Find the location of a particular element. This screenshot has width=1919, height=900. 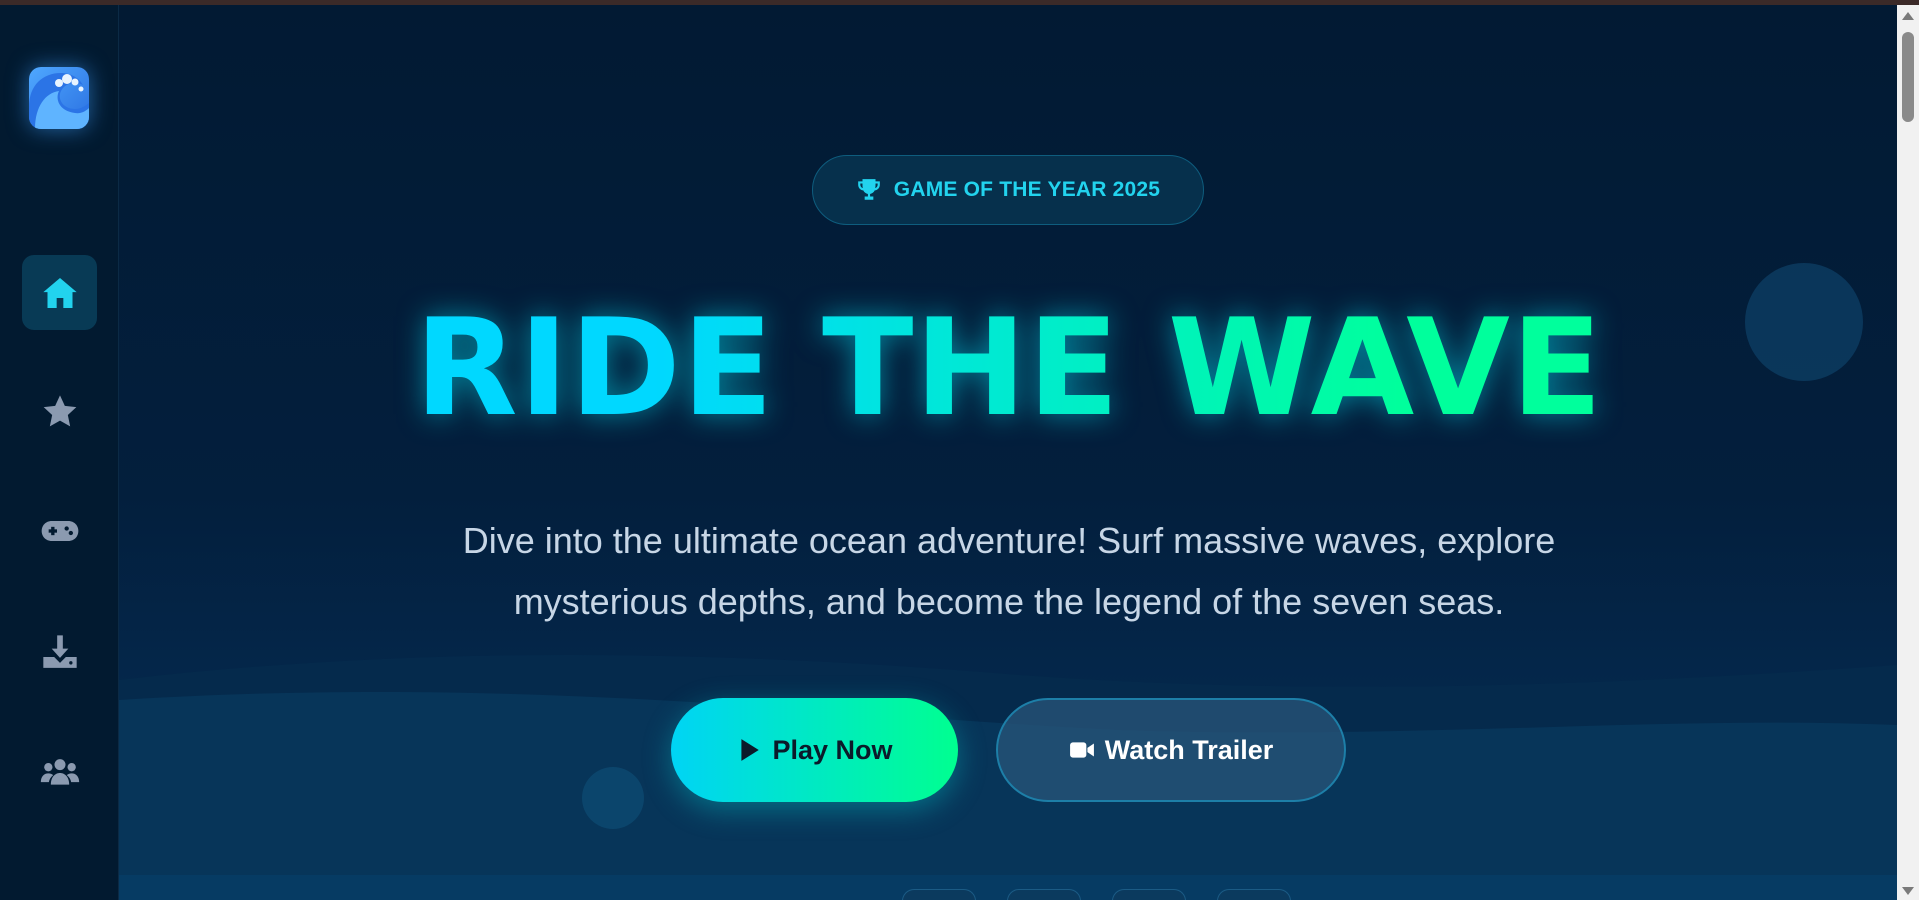

sidebar-item-favorites is located at coordinates (59, 411).